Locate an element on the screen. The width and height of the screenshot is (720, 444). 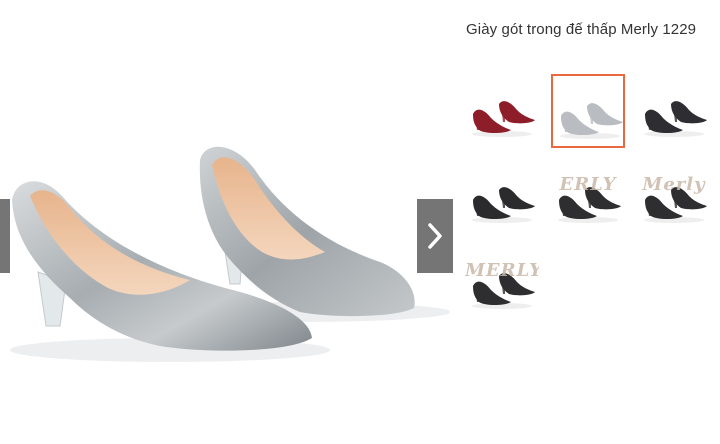
thumbnail-sign-text: Merly is located at coordinates (674, 184).